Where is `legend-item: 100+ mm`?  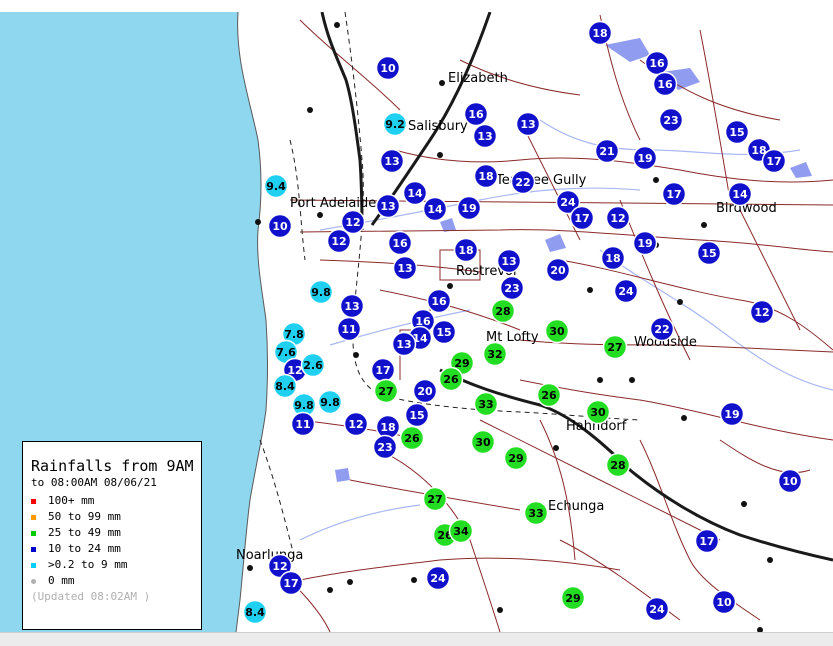 legend-item: 100+ mm is located at coordinates (116, 501).